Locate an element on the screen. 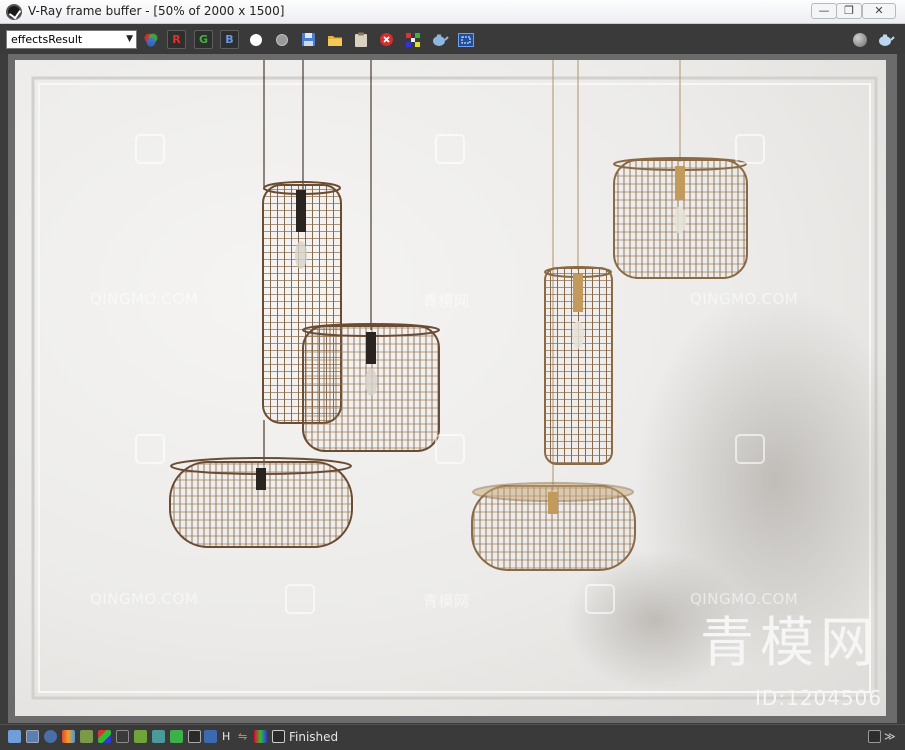 This screenshot has width=905, height=750. hue-saturation-icon is located at coordinates (176, 736).